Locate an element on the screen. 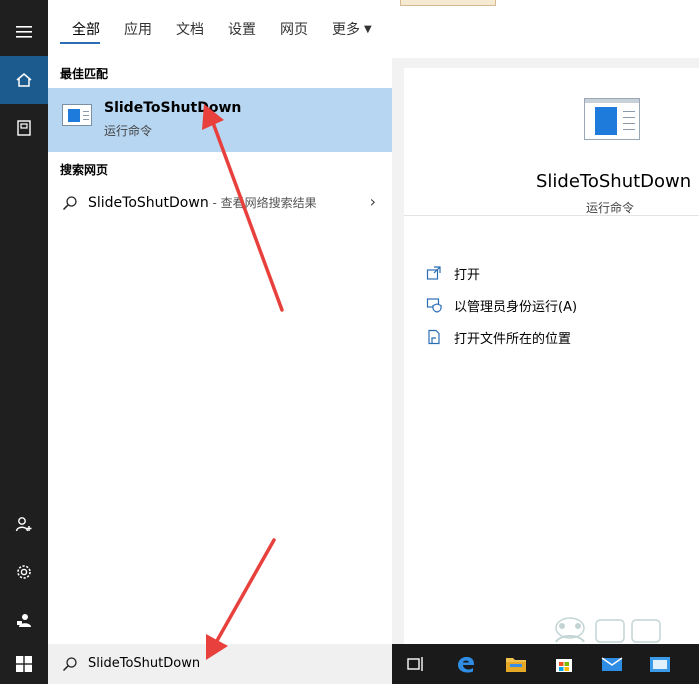  best-match-subtitle: 运行命令 is located at coordinates (128, 131).